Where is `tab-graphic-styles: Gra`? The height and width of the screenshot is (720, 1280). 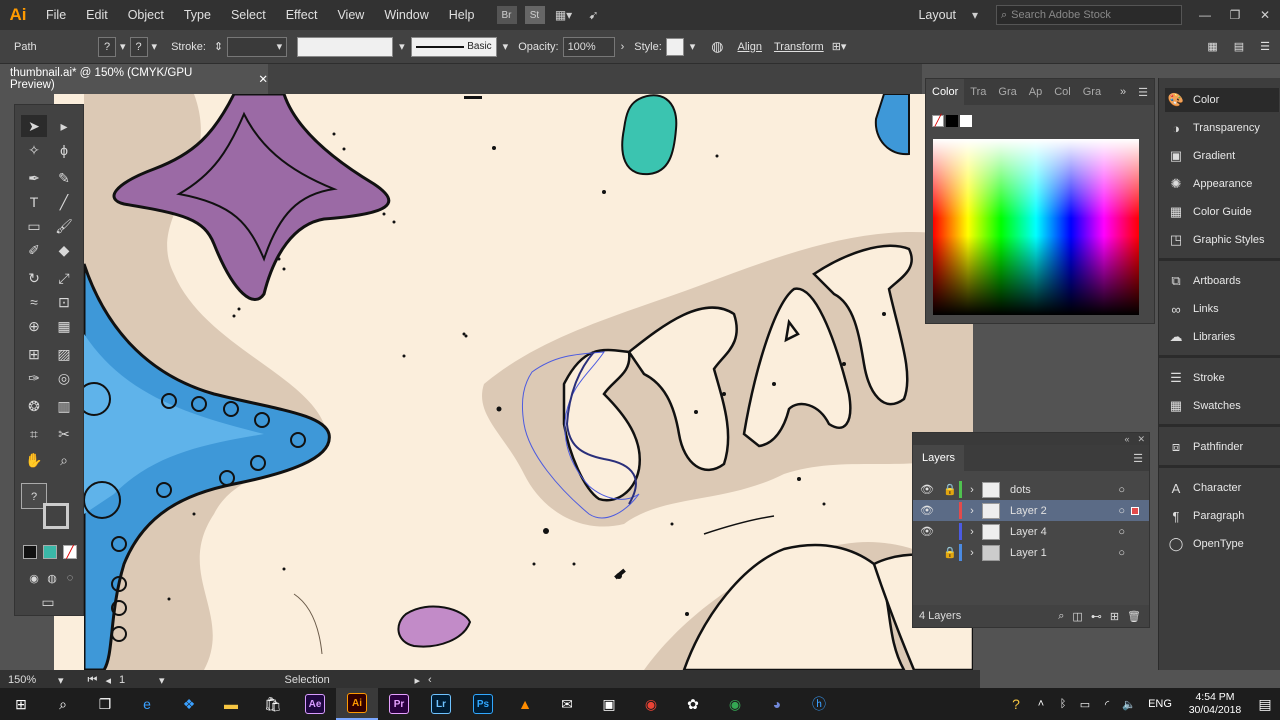
tab-graphic-styles: Gra is located at coordinates (1092, 92).